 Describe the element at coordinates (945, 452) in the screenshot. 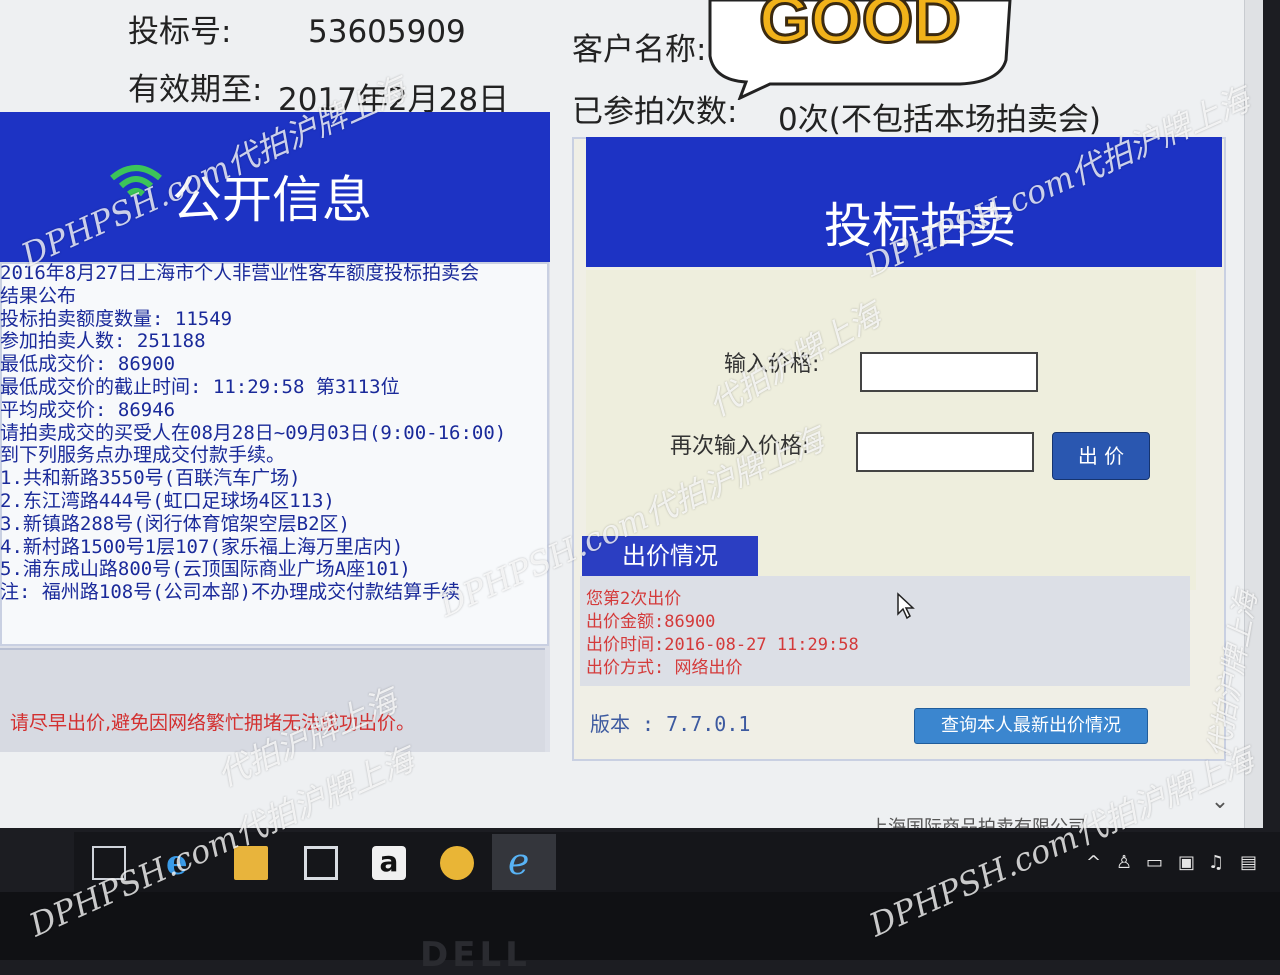

I see `confirm-price-input` at that location.